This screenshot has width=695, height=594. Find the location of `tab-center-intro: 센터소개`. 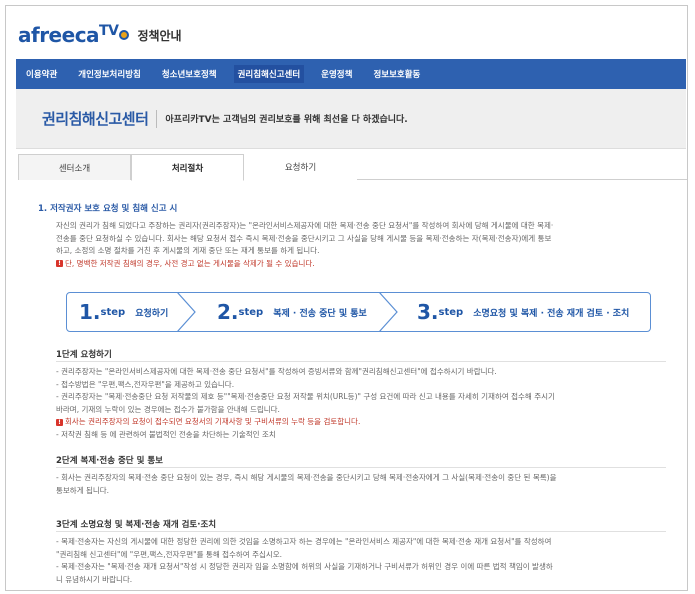

tab-center-intro: 센터소개 is located at coordinates (74, 167).